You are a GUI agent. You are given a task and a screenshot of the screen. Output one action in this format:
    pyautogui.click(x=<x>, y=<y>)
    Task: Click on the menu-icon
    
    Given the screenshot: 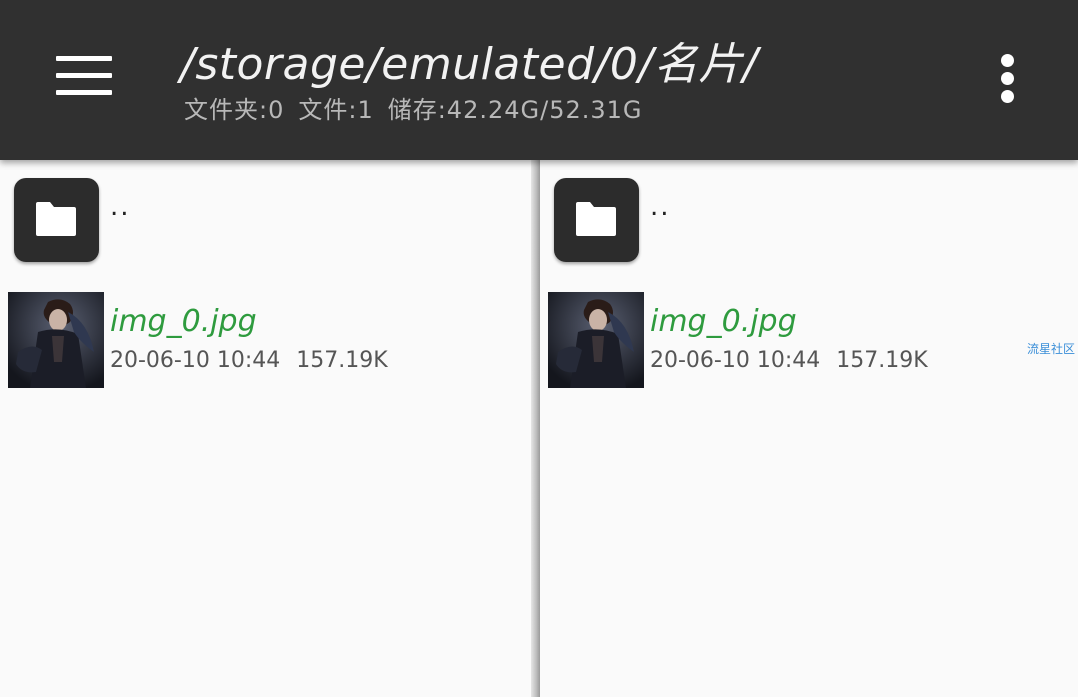 What is the action you would take?
    pyautogui.click(x=84, y=77)
    